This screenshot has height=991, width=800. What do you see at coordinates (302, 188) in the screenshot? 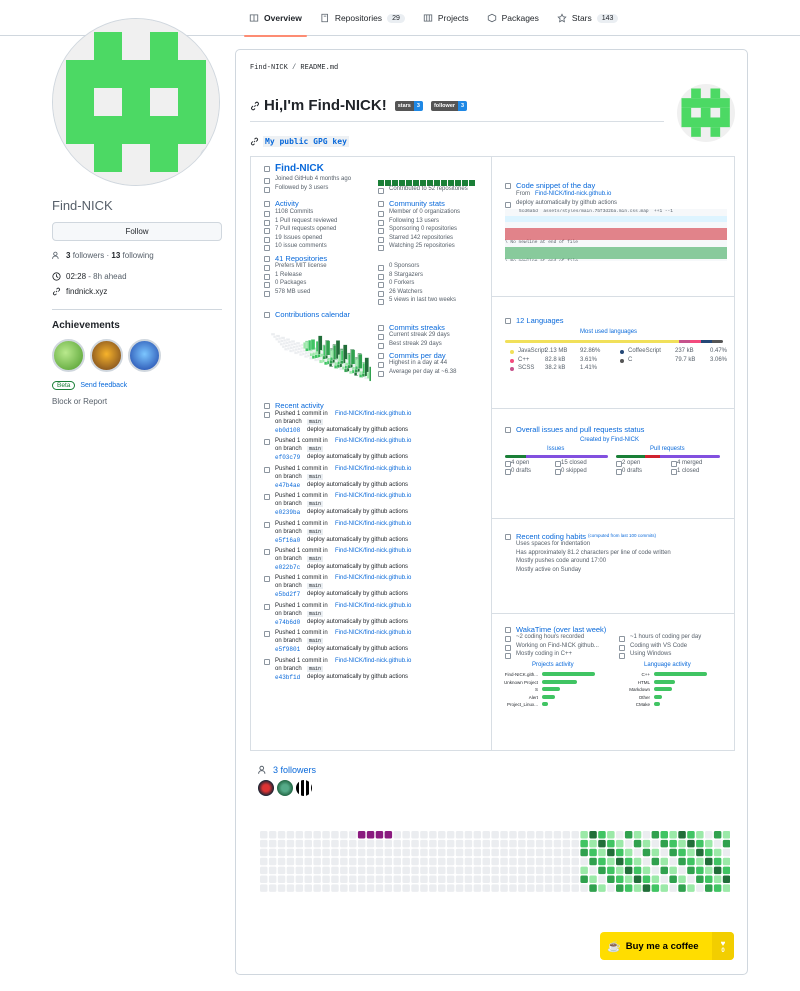
I see `followed-by-text: Followed by 3 users` at bounding box center [302, 188].